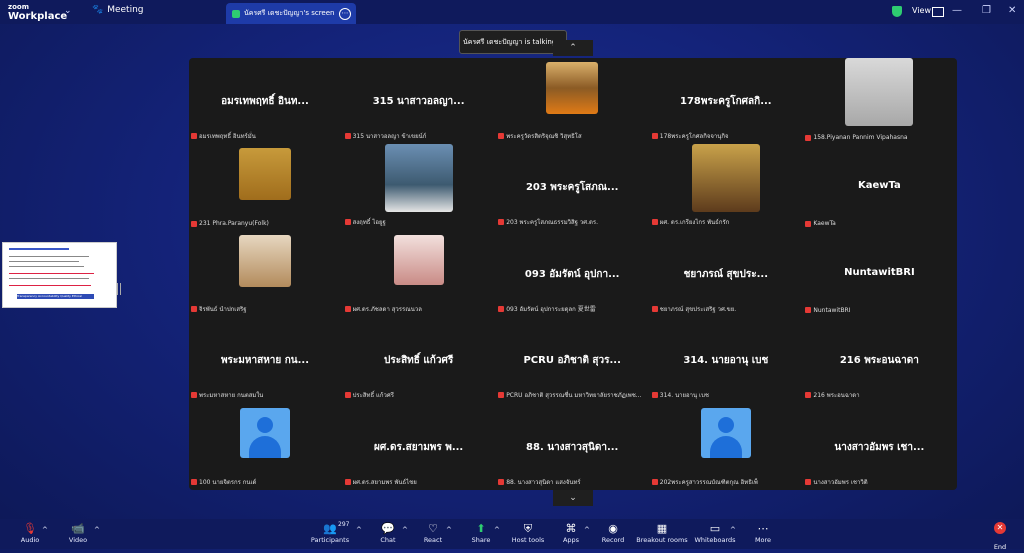  Describe the element at coordinates (840, 482) in the screenshot. I see `participant-caption-text: นางสาวอัมพร เชาวิติ` at that location.